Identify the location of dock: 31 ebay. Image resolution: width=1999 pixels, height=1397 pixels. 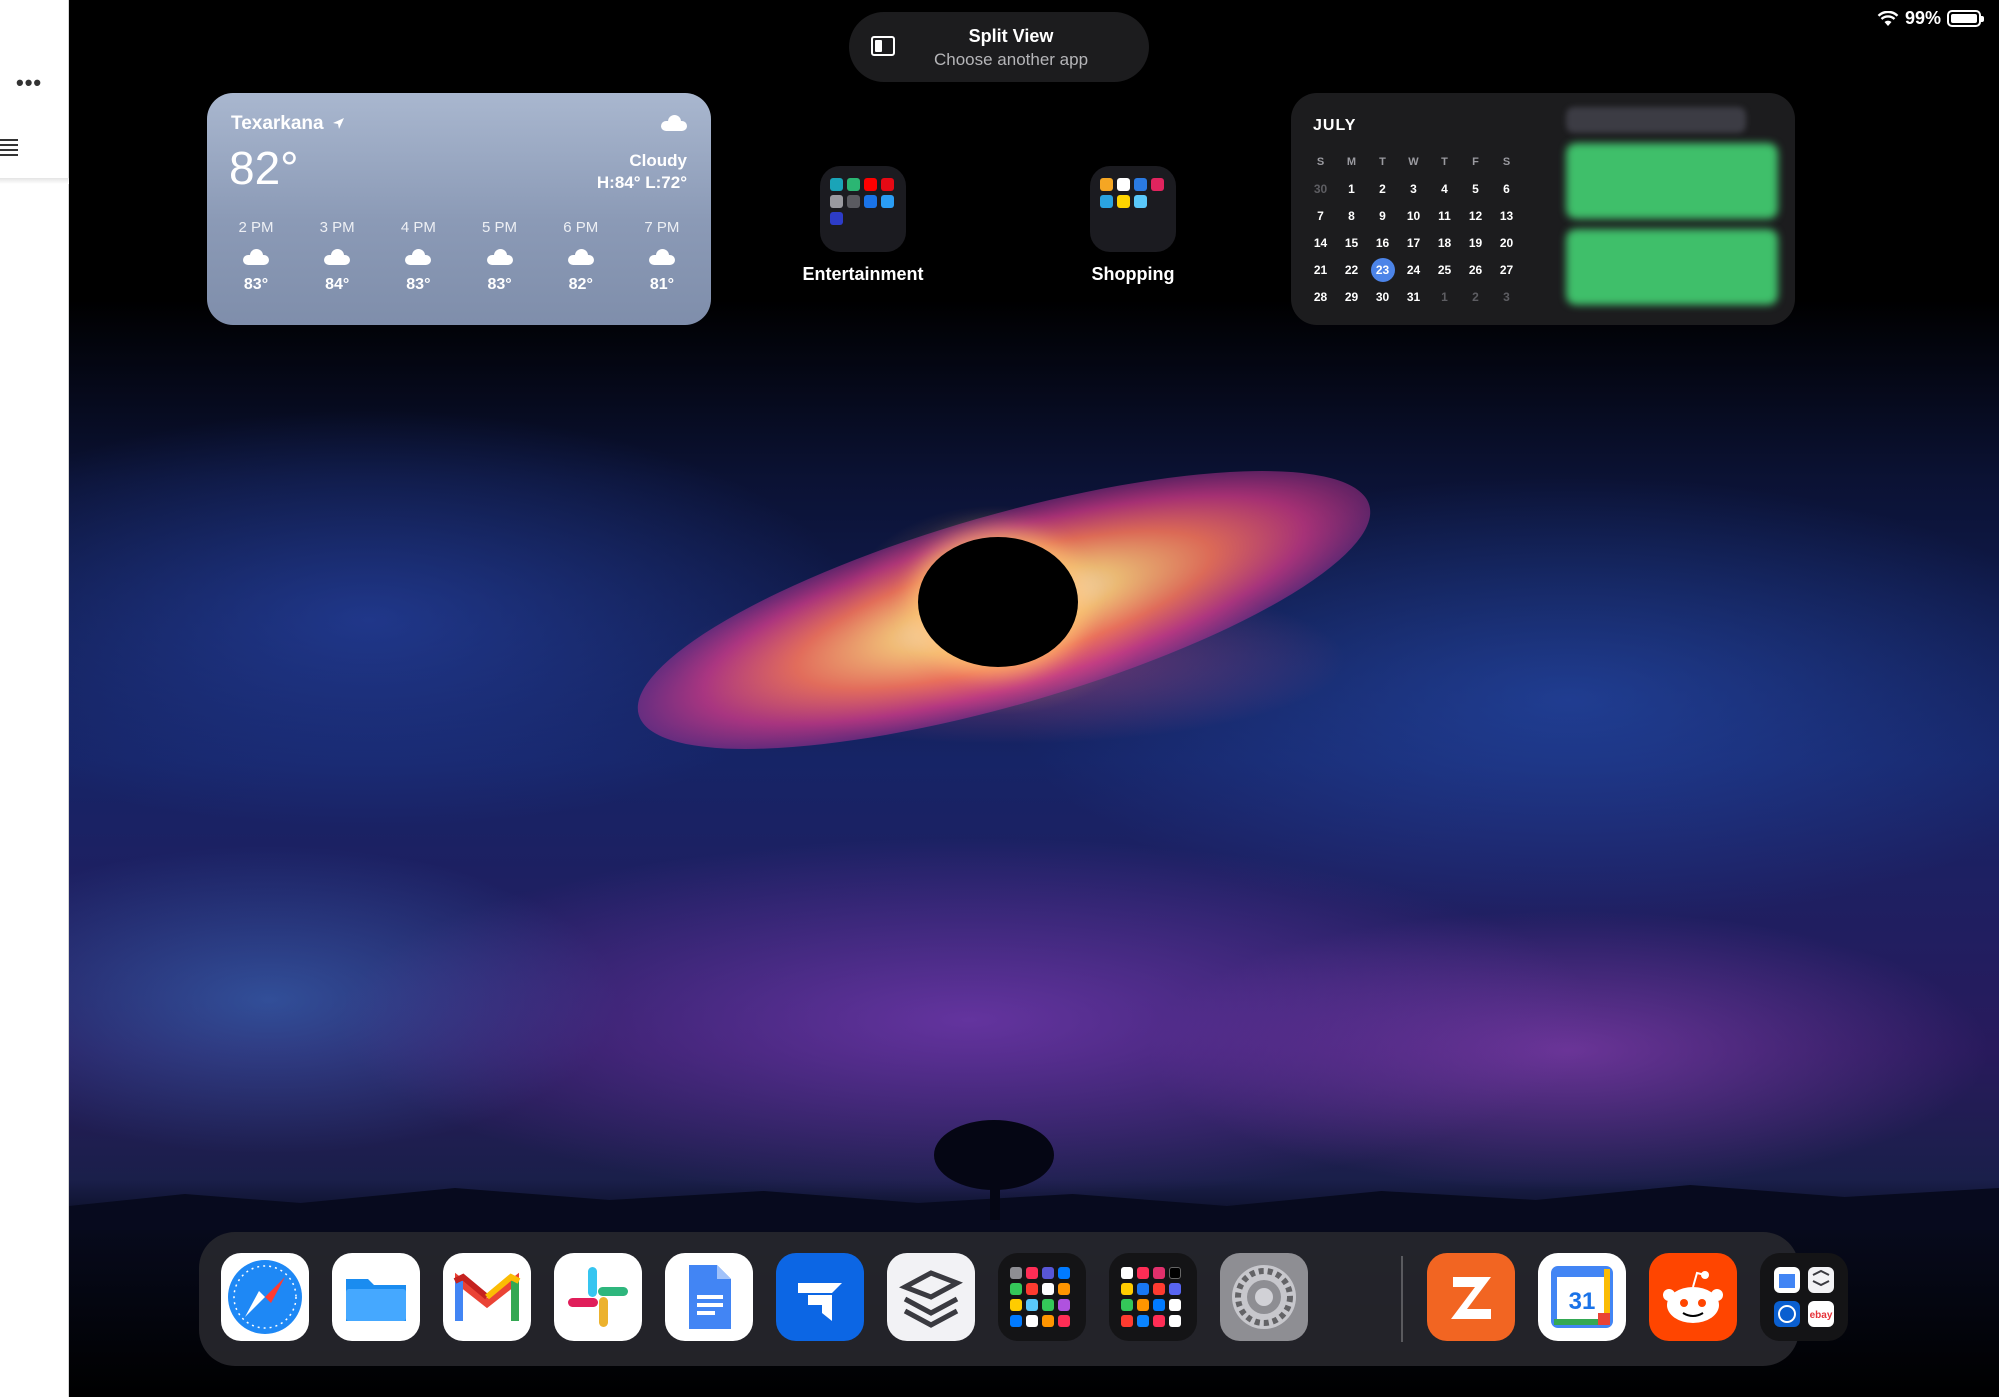
(1023, 1299).